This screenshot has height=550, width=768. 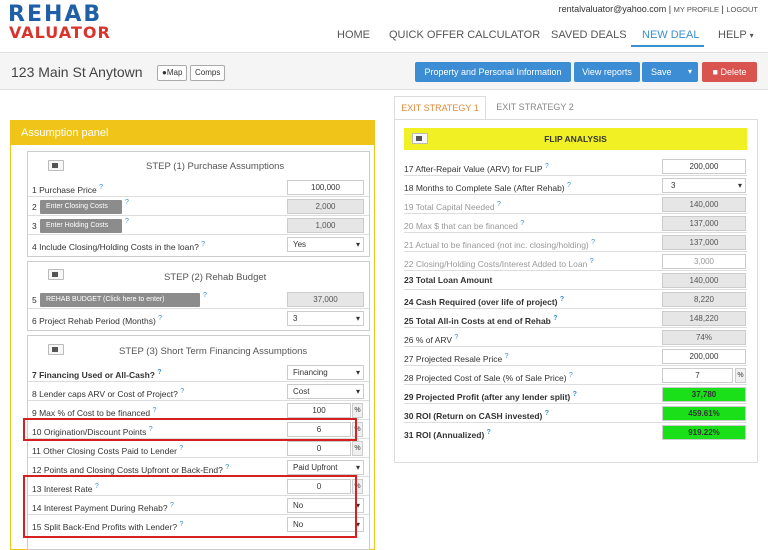 What do you see at coordinates (34, 226) in the screenshot?
I see `row-3-num: 3` at bounding box center [34, 226].